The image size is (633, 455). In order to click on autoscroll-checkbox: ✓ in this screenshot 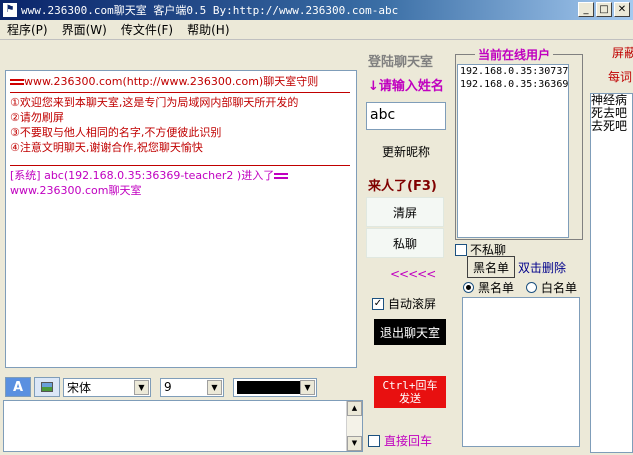, I will do `click(378, 303)`.